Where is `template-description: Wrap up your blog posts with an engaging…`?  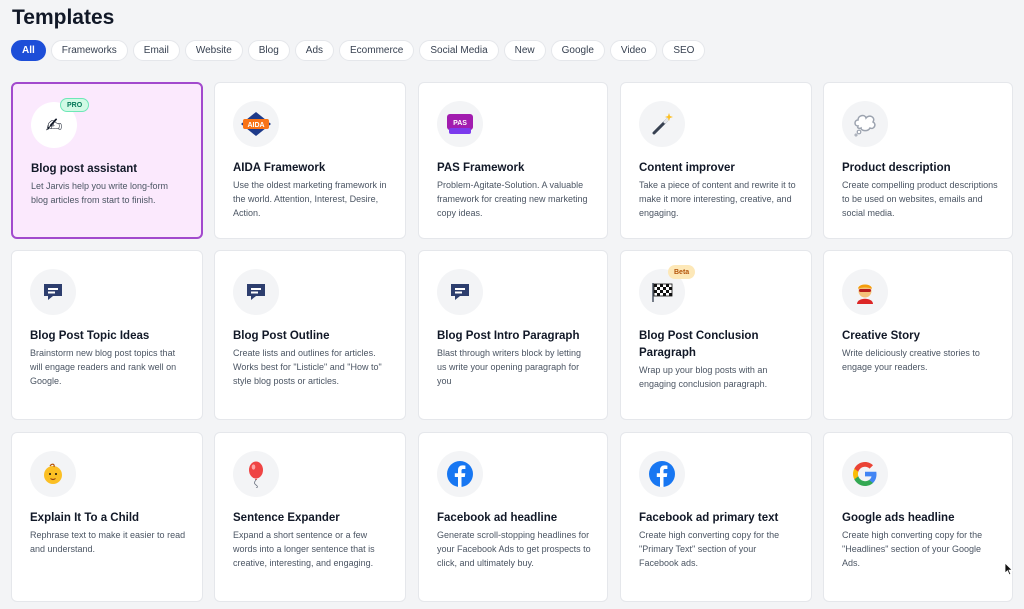
template-description: Wrap up your blog posts with an engaging… is located at coordinates (703, 377).